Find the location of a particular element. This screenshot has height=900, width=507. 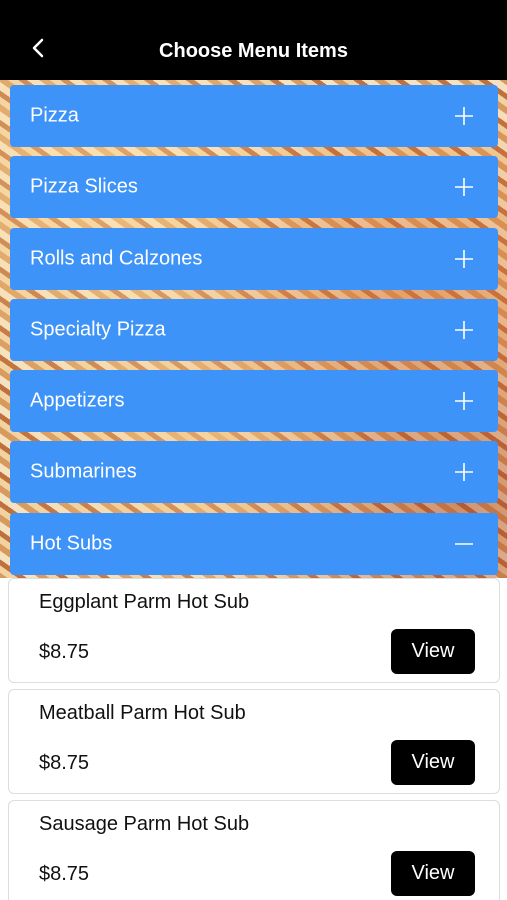

category-label: Appetizers is located at coordinates (77, 400).